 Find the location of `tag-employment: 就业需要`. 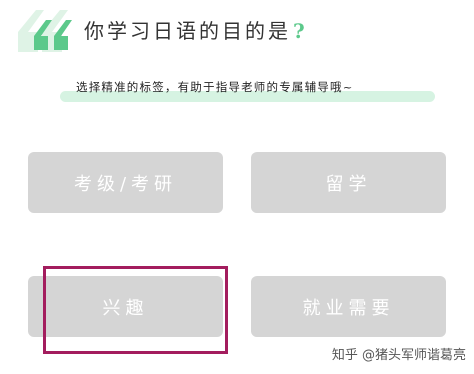

tag-employment: 就业需要 is located at coordinates (348, 306).